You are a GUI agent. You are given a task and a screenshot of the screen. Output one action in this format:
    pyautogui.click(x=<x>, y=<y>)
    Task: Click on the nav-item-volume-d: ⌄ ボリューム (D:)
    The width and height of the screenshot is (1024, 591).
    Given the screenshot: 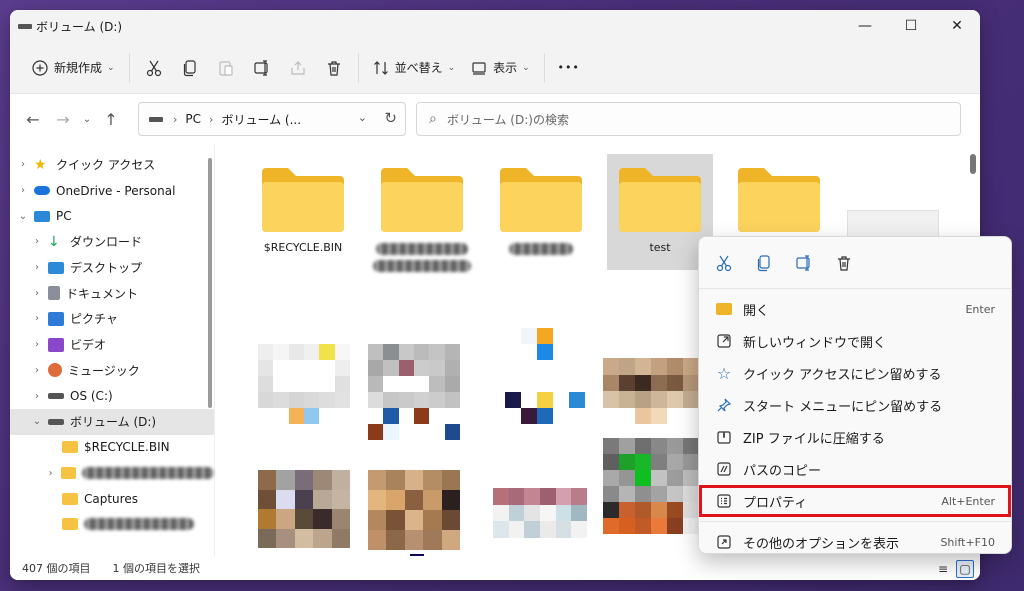 What is the action you would take?
    pyautogui.click(x=112, y=421)
    